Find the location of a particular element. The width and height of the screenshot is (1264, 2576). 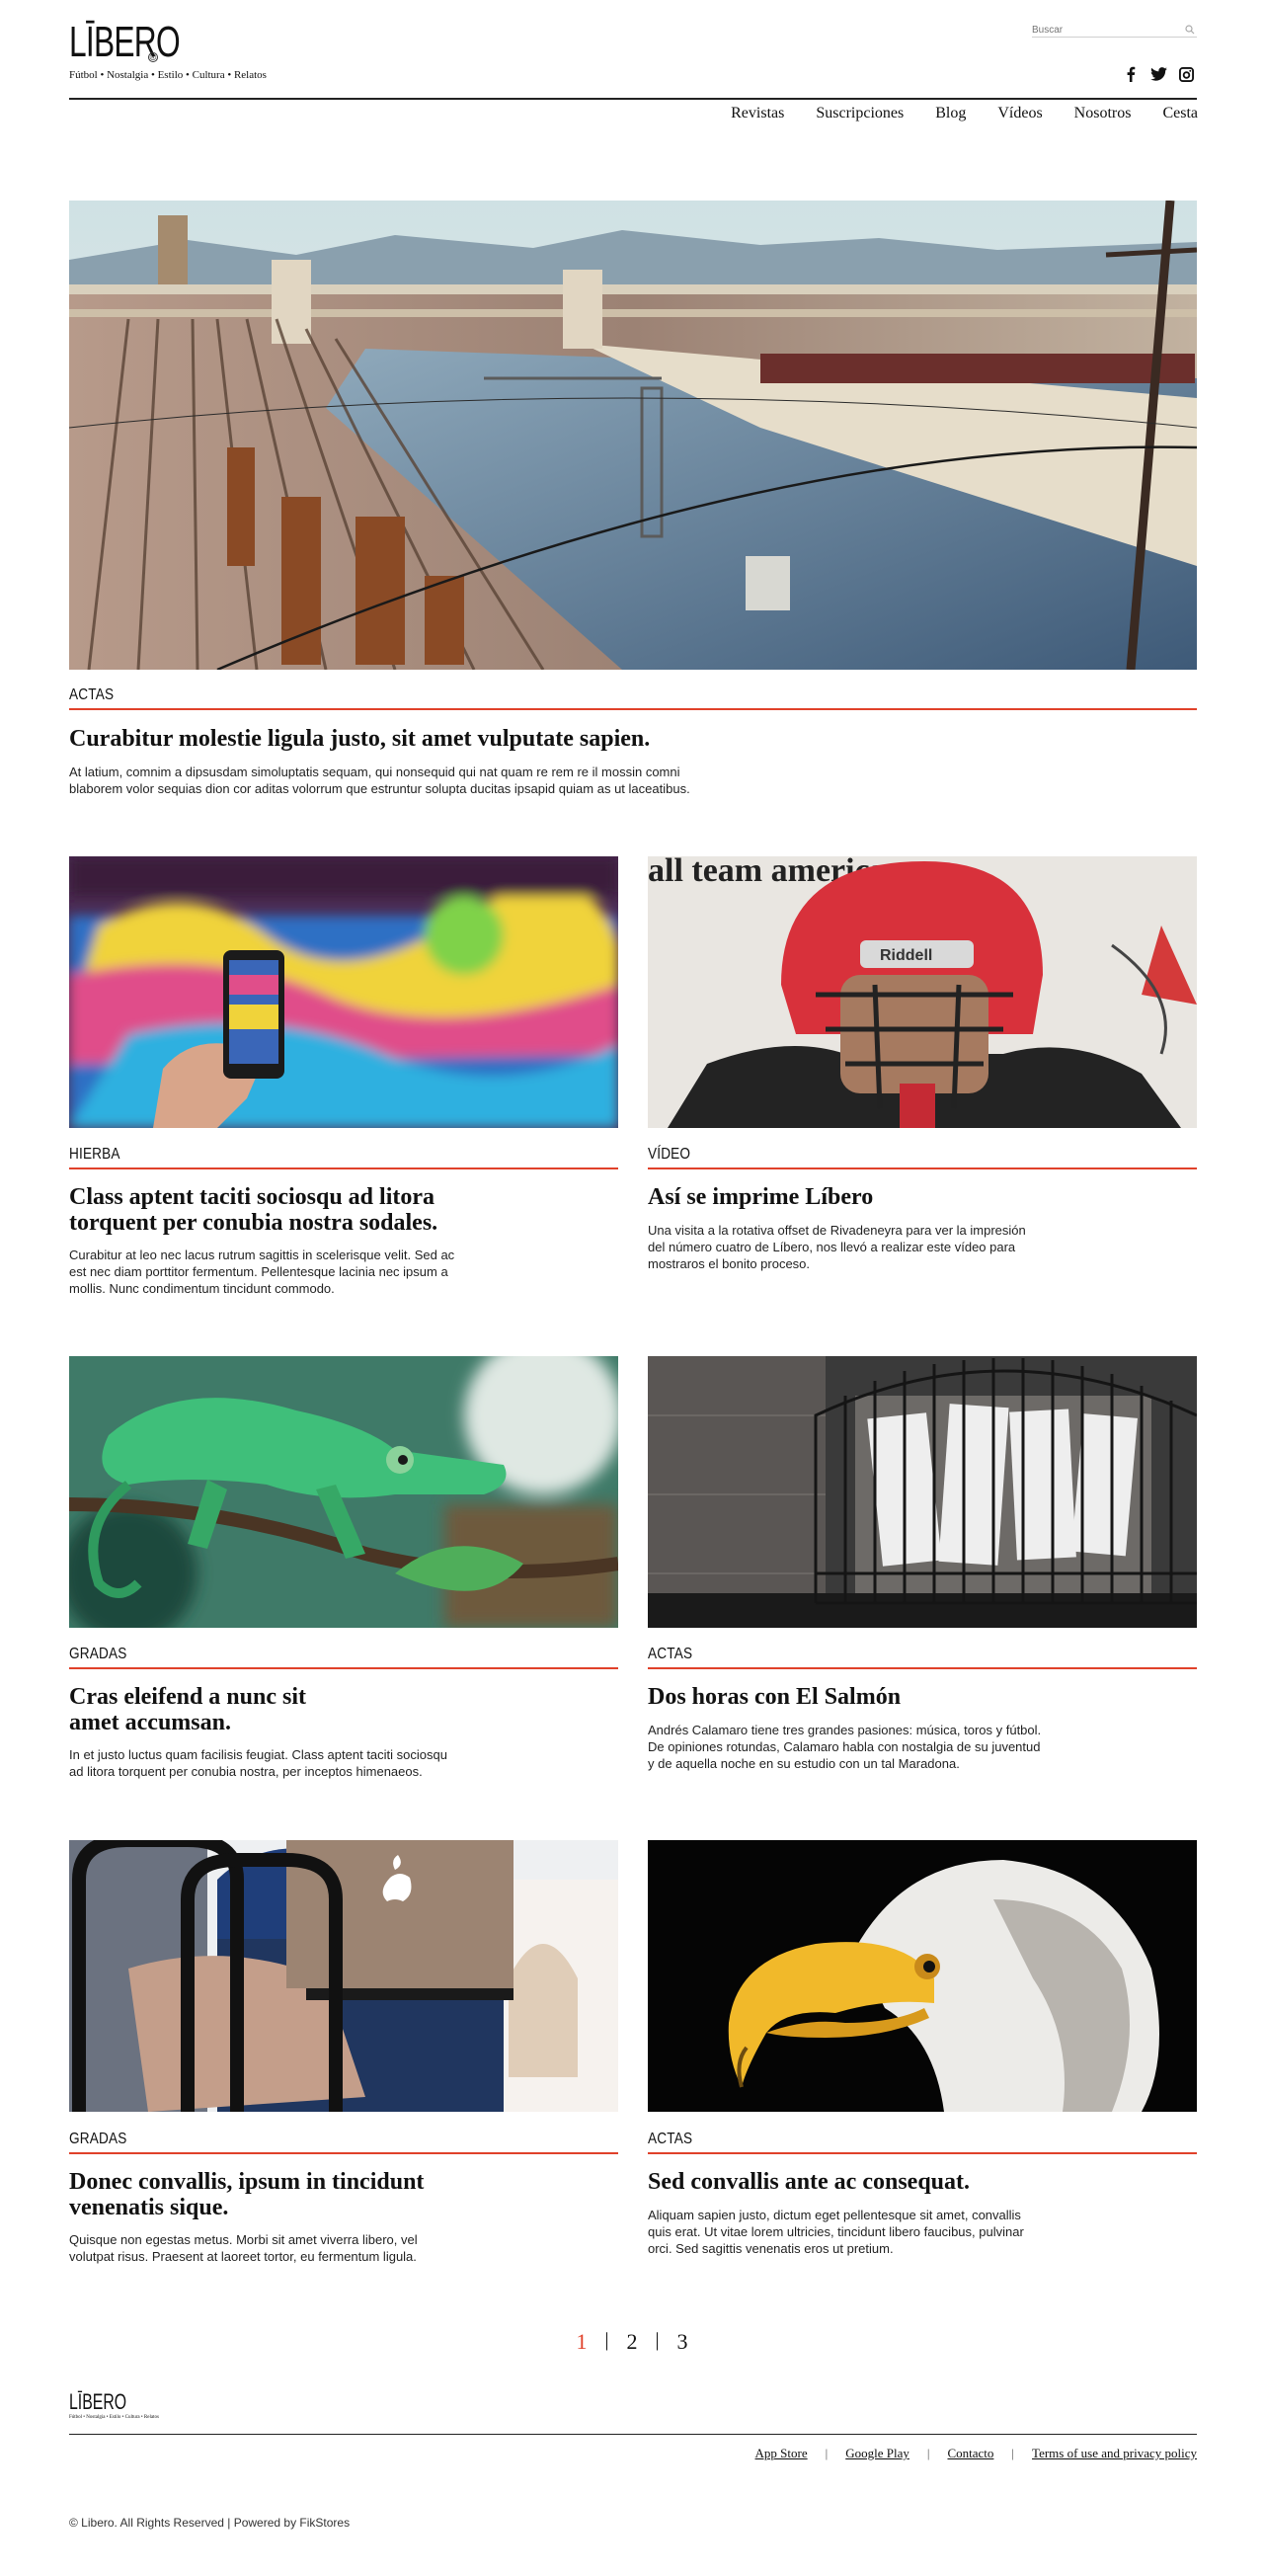

app-store-link: App Store is located at coordinates (782, 2453).